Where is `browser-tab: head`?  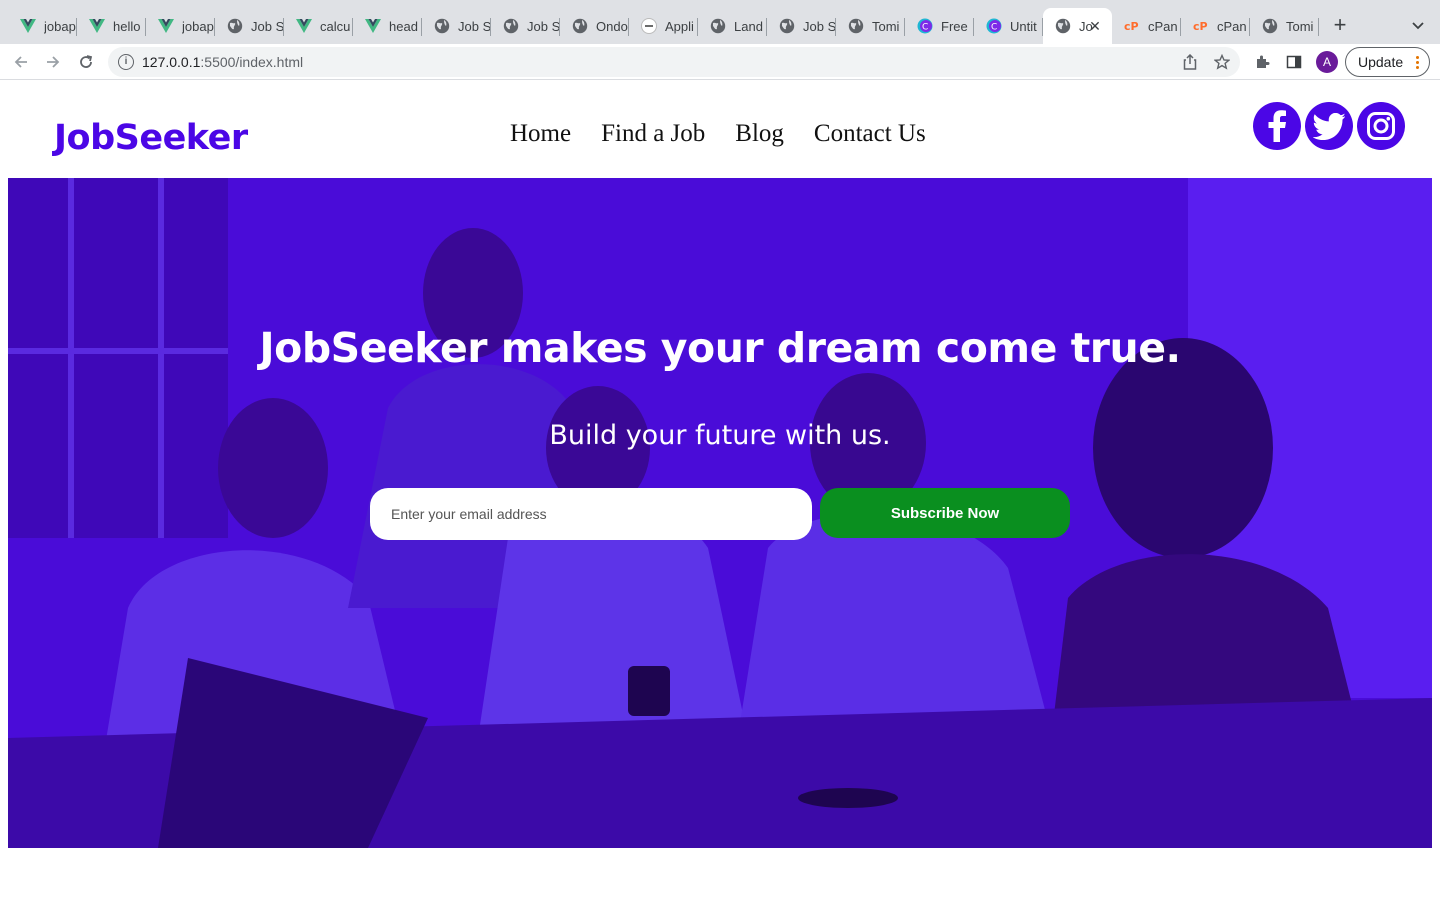
browser-tab: head is located at coordinates (387, 26).